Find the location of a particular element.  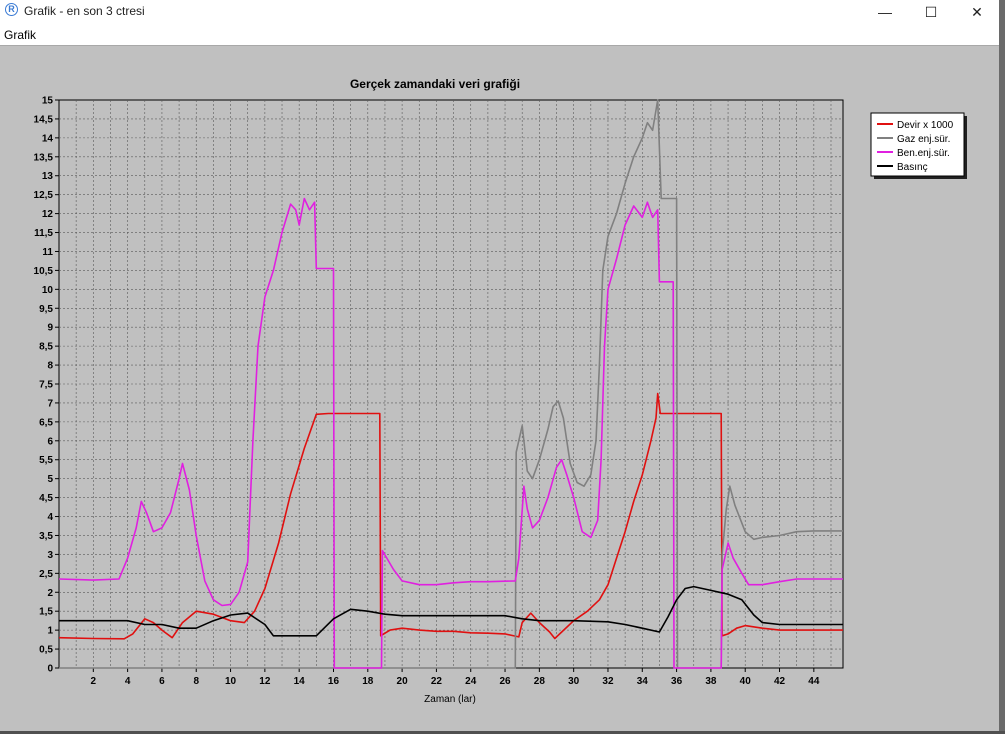

y-tick-label: 13,5 is located at coordinates (44, 157).